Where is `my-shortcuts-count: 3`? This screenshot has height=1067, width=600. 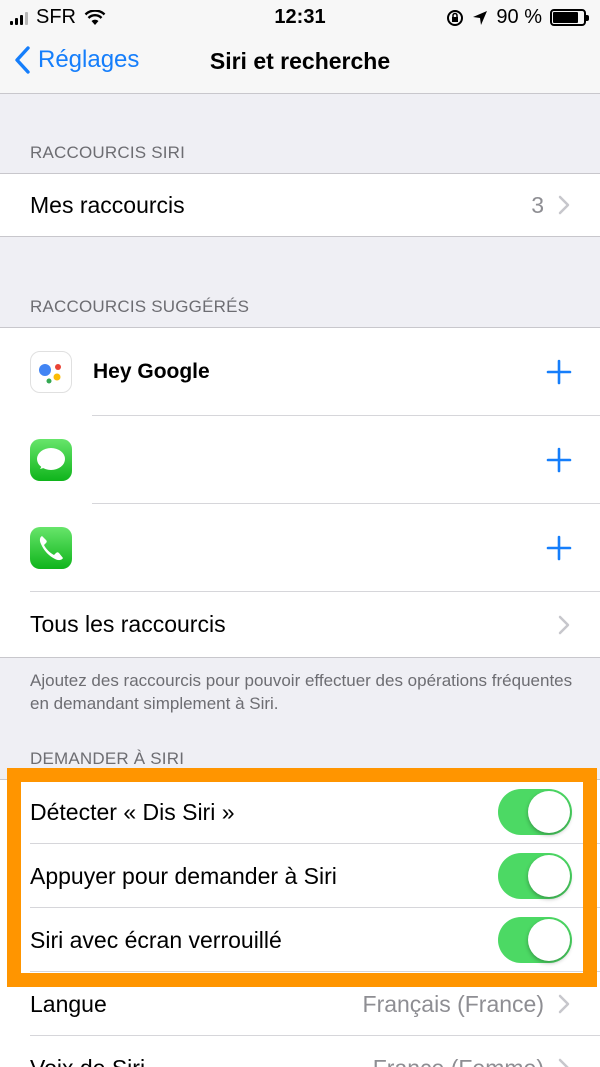 my-shortcuts-count: 3 is located at coordinates (537, 204).